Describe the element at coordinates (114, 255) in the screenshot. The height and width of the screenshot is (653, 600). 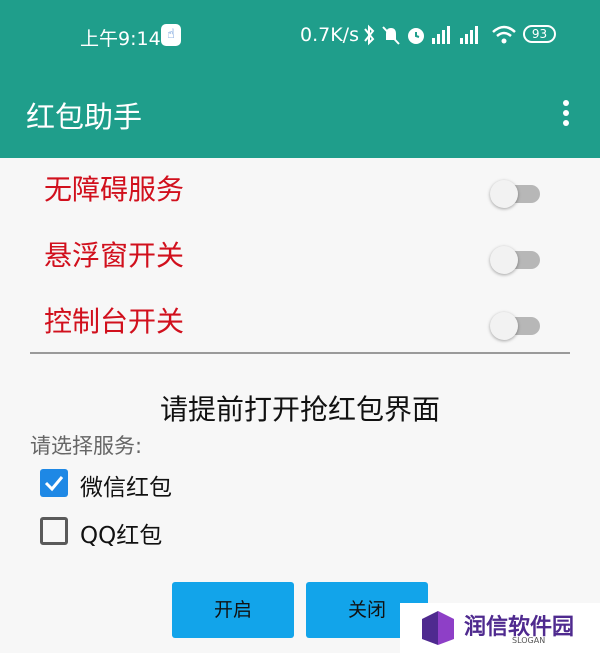
I see `toggle-label: 悬浮窗开关` at that location.